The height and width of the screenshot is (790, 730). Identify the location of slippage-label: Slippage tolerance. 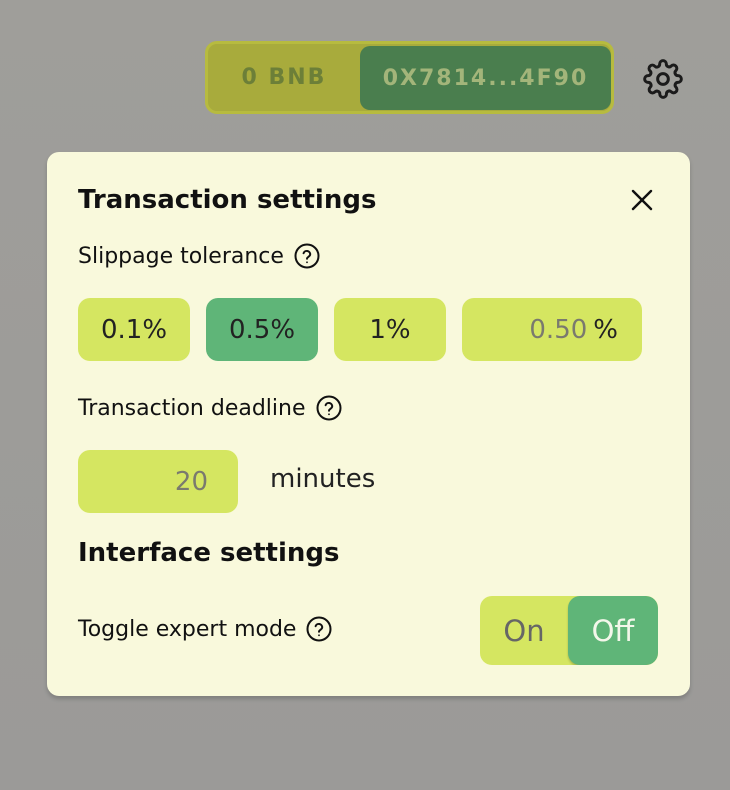
(181, 256).